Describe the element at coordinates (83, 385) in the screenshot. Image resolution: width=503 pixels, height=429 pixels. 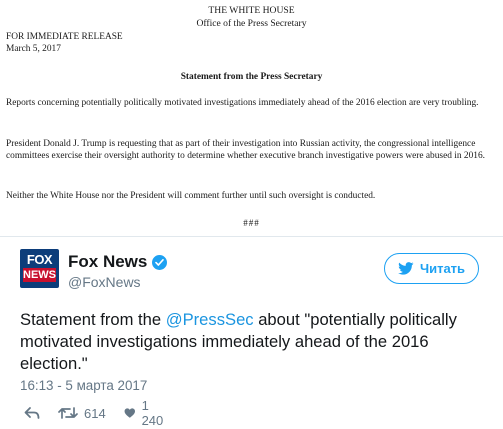
I see `tweet-timestamp: 16:13 - 5 марта 2017` at that location.